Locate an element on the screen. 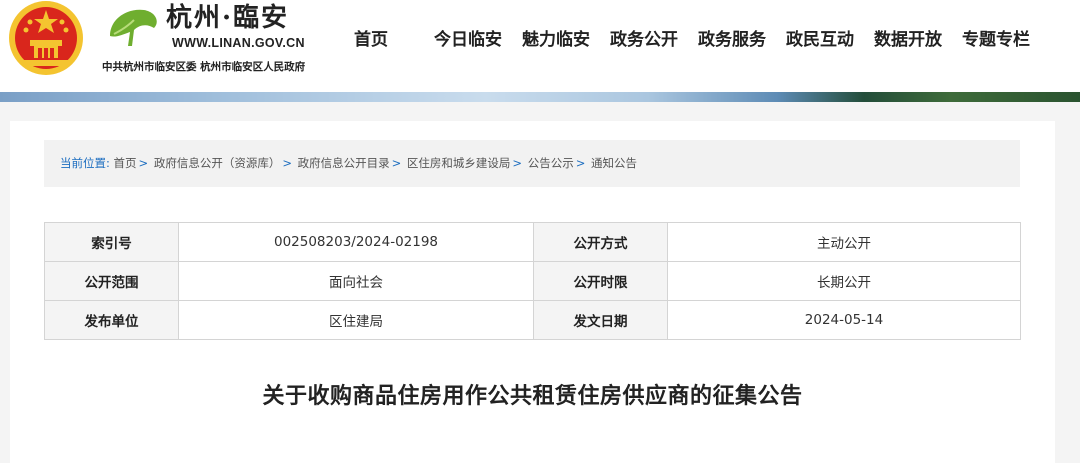  nav-item-government-services: 政务服务 is located at coordinates (732, 40).